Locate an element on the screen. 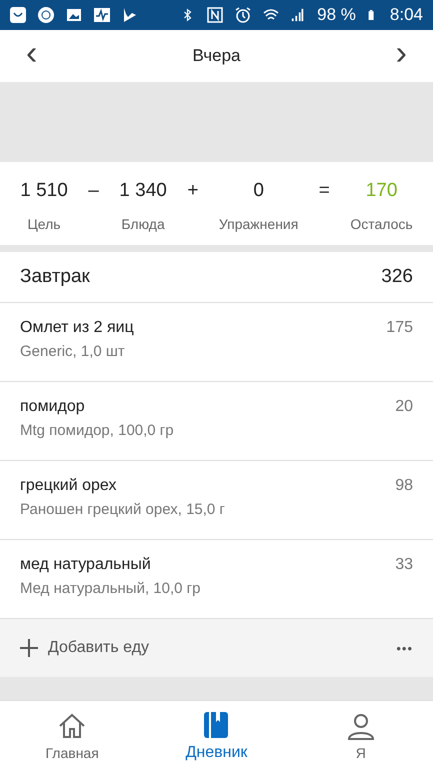 This screenshot has height=770, width=433. more-button: ••• is located at coordinates (404, 648).